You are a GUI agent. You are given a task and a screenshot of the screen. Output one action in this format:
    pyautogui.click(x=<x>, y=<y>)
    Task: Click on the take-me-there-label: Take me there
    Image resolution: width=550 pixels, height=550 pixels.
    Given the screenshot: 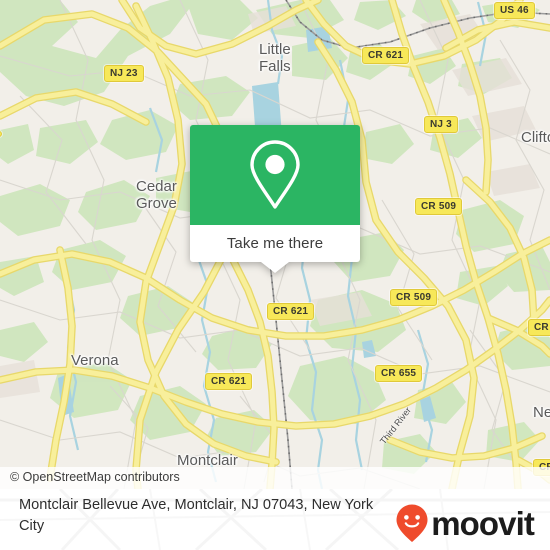 What is the action you would take?
    pyautogui.click(x=275, y=243)
    